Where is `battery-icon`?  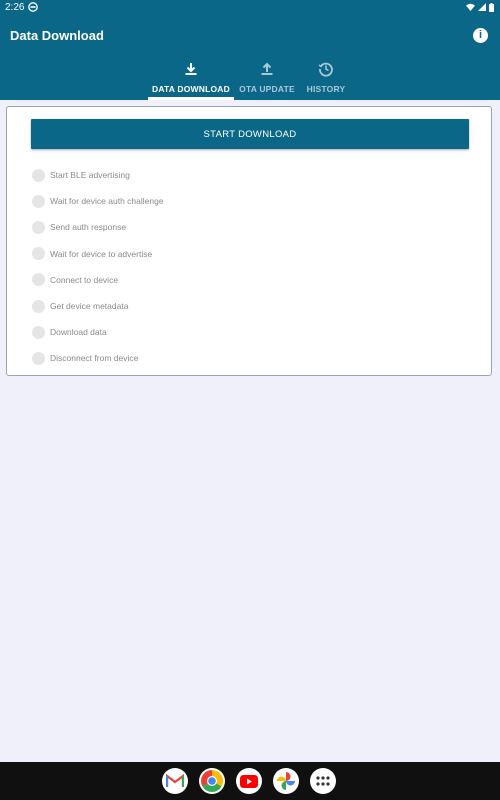 battery-icon is located at coordinates (491, 7).